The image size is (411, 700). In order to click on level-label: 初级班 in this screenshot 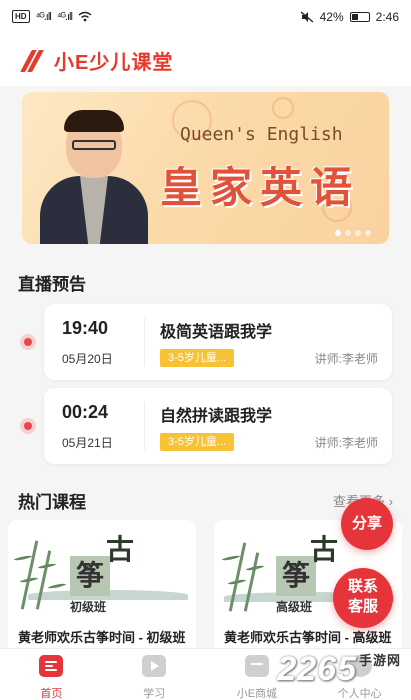, I will do `click(88, 607)`.